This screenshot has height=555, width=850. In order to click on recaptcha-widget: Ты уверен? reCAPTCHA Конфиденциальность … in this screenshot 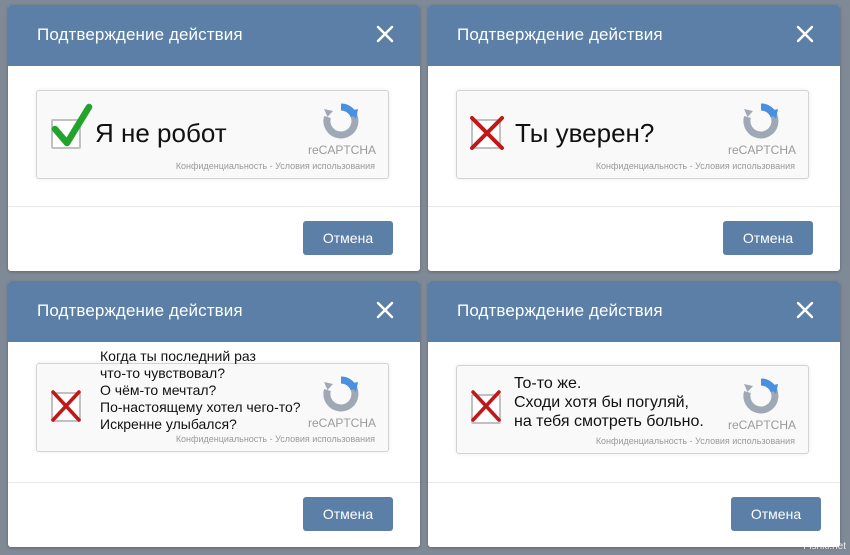, I will do `click(632, 134)`.